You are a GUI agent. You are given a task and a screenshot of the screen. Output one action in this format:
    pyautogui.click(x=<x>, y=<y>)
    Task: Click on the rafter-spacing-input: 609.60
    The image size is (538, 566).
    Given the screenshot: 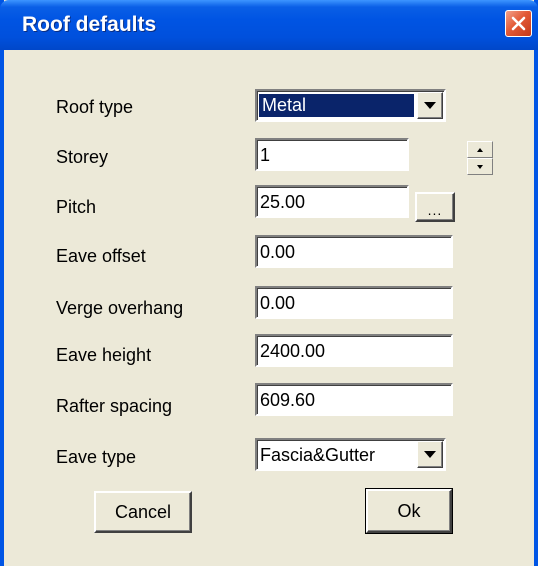 What is the action you would take?
    pyautogui.click(x=354, y=399)
    